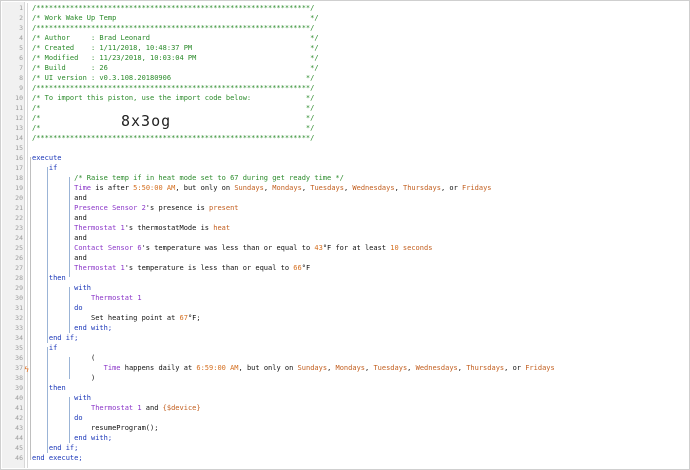  I want to click on line-number: 27, so click(19, 268).